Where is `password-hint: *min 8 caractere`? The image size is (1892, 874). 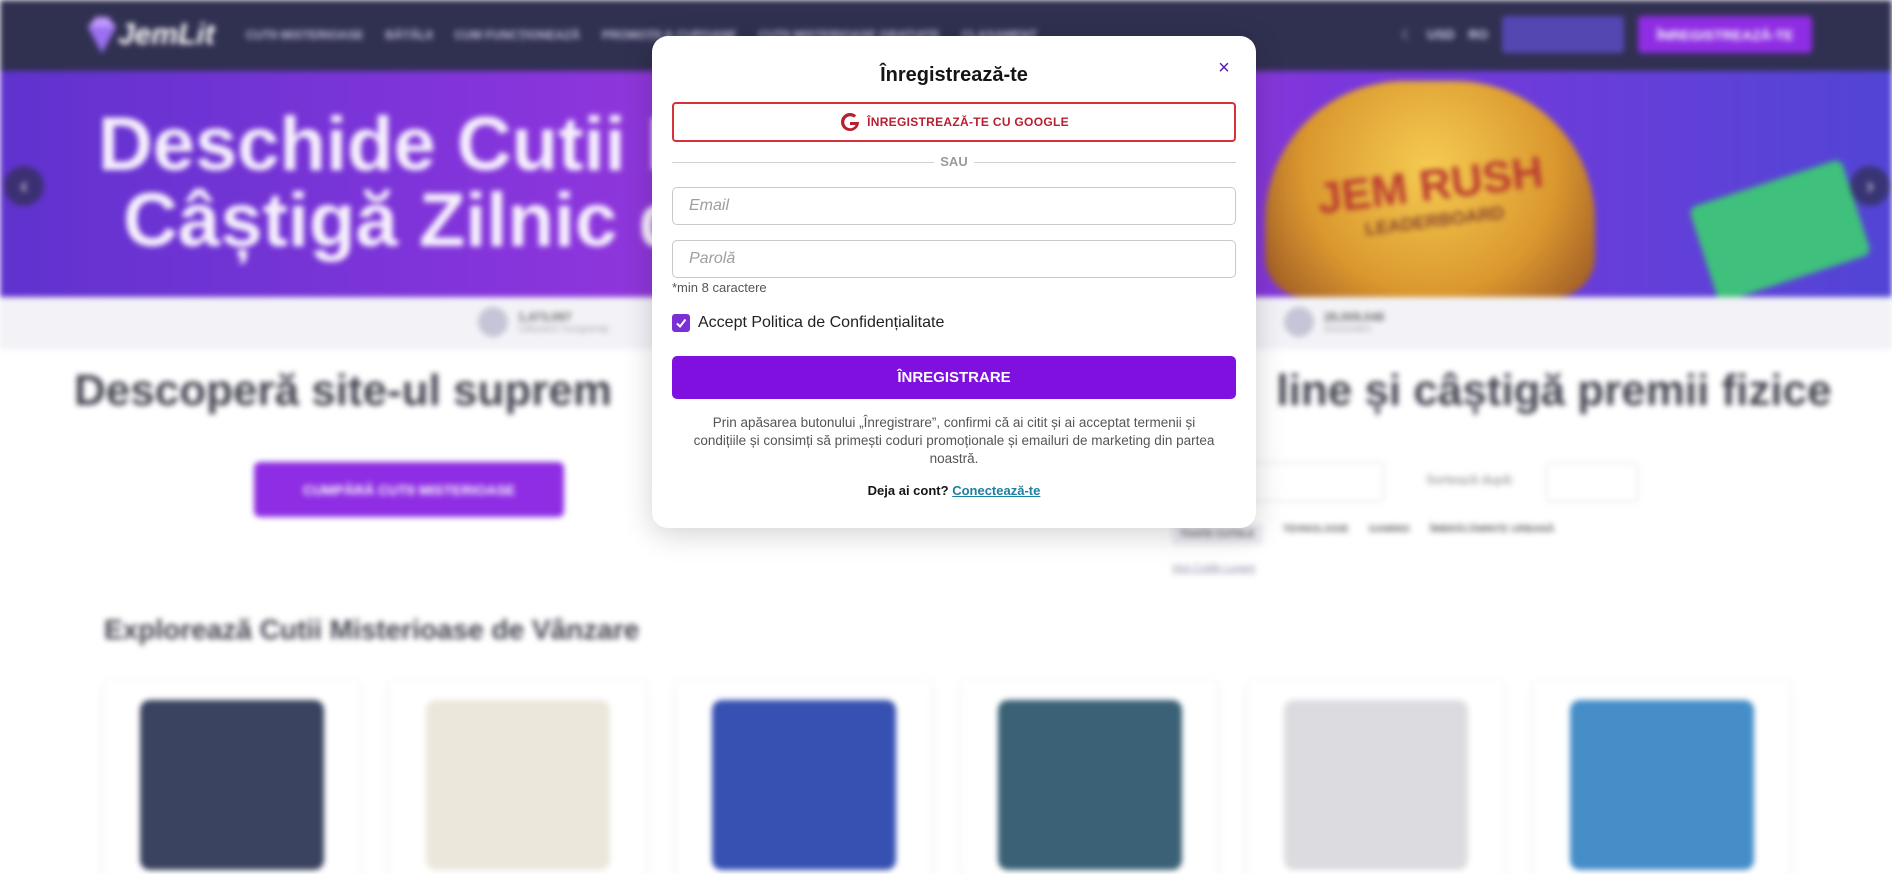 password-hint: *min 8 caractere is located at coordinates (719, 287).